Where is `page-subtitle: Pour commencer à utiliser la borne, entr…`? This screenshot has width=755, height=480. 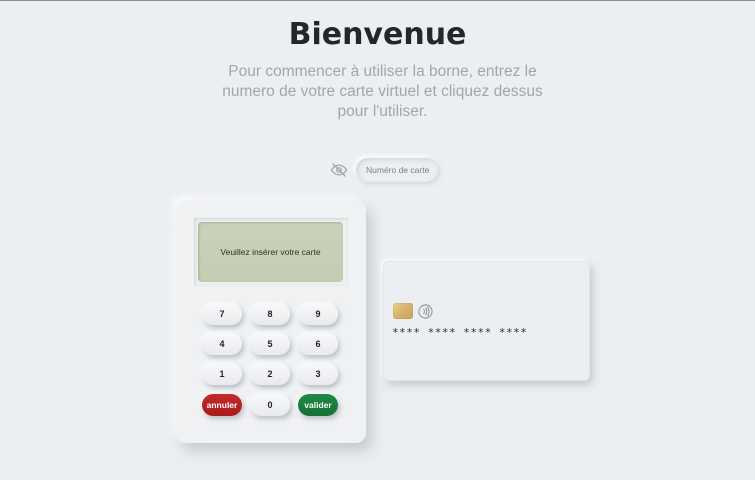
page-subtitle: Pour commencer à utiliser la borne, entr… is located at coordinates (382, 91).